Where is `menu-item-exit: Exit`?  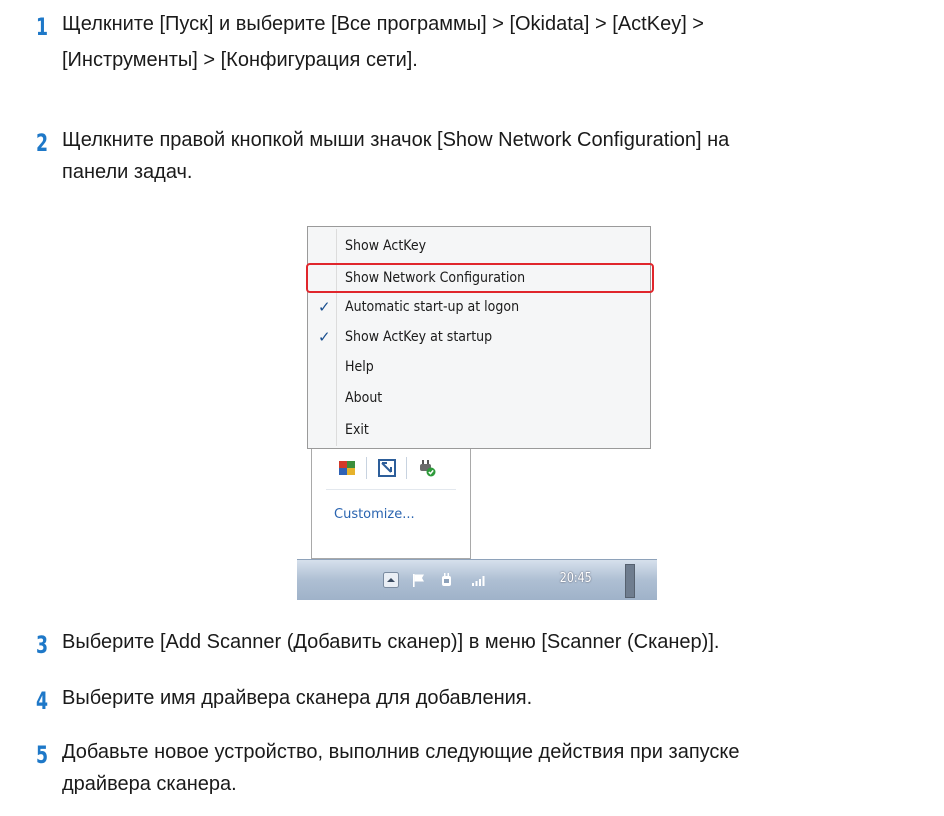
menu-item-exit: Exit is located at coordinates (479, 430).